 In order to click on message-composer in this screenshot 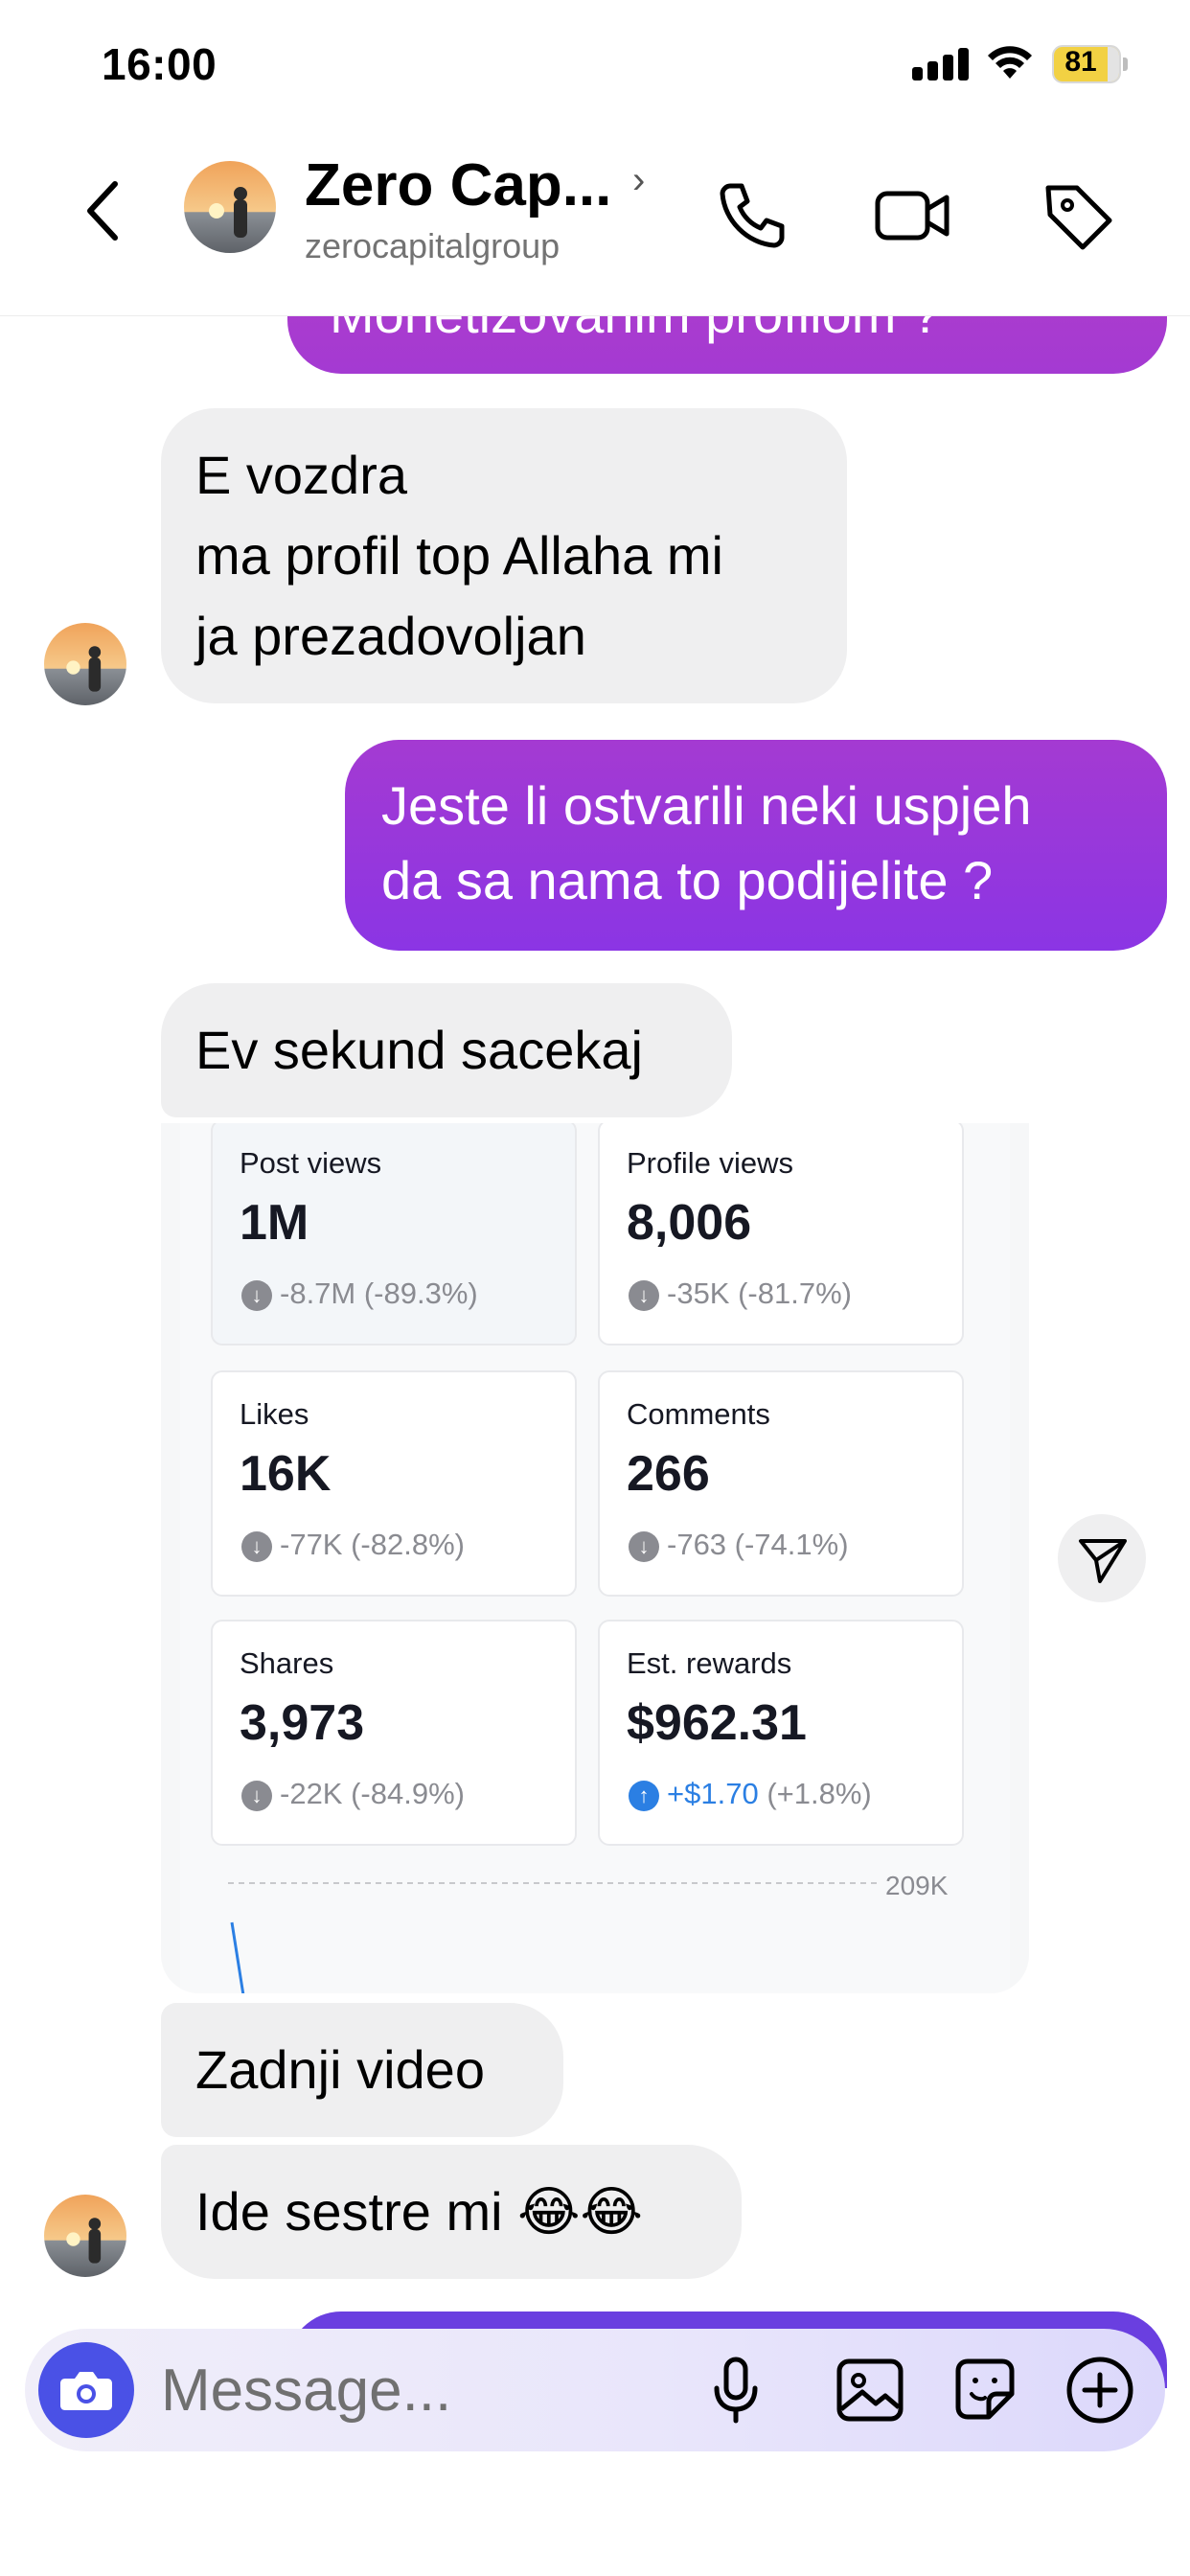, I will do `click(595, 2390)`.